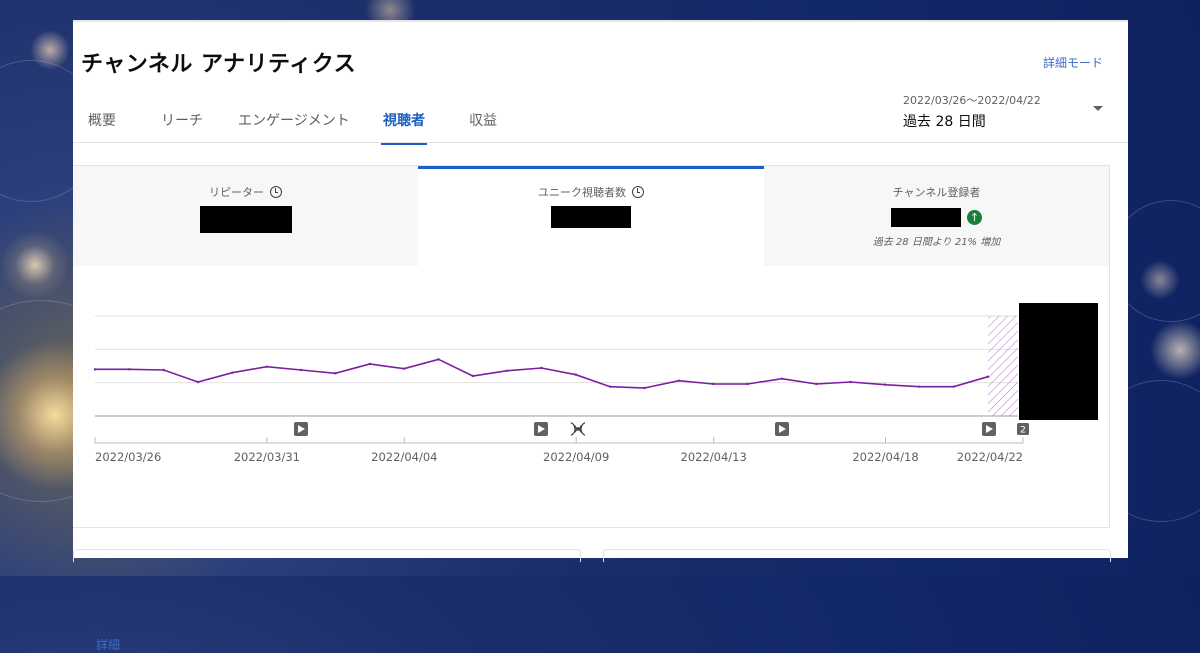 The image size is (1200, 653). Describe the element at coordinates (294, 126) in the screenshot. I see `tab-engagement: エンゲージメント` at that location.